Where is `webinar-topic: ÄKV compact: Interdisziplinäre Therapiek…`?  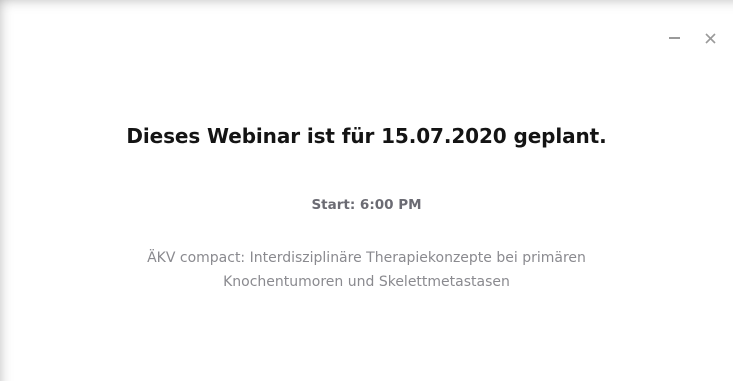
webinar-topic: ÄKV compact: Interdisziplinäre Therapiek… is located at coordinates (366, 270).